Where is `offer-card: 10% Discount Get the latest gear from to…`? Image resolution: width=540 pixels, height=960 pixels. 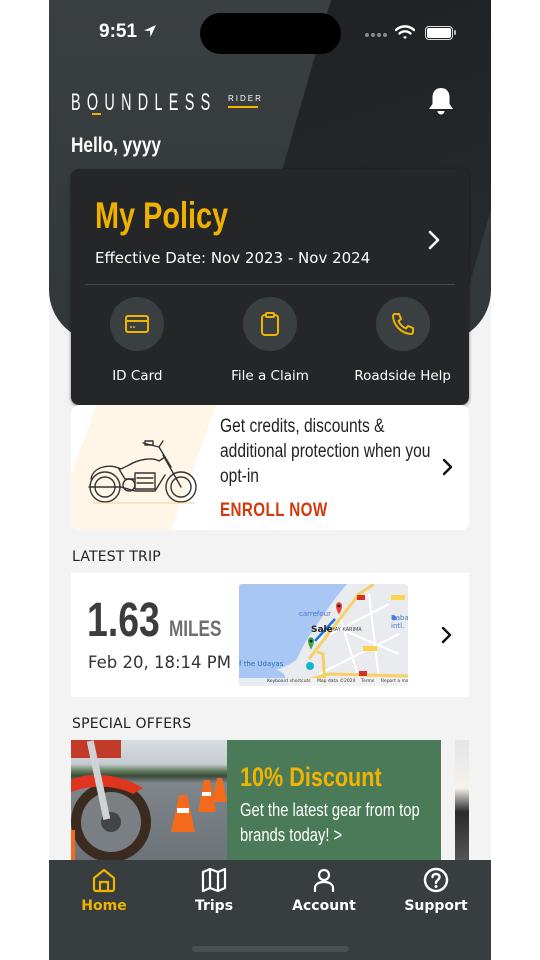 offer-card: 10% Discount Get the latest gear from to… is located at coordinates (256, 800).